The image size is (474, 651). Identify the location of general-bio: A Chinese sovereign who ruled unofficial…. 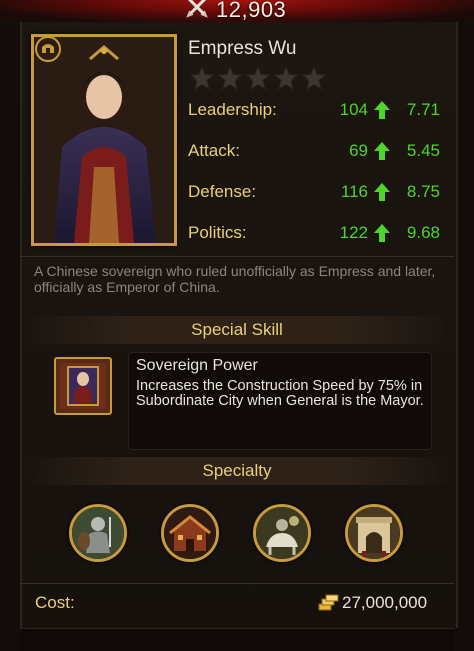
(235, 279).